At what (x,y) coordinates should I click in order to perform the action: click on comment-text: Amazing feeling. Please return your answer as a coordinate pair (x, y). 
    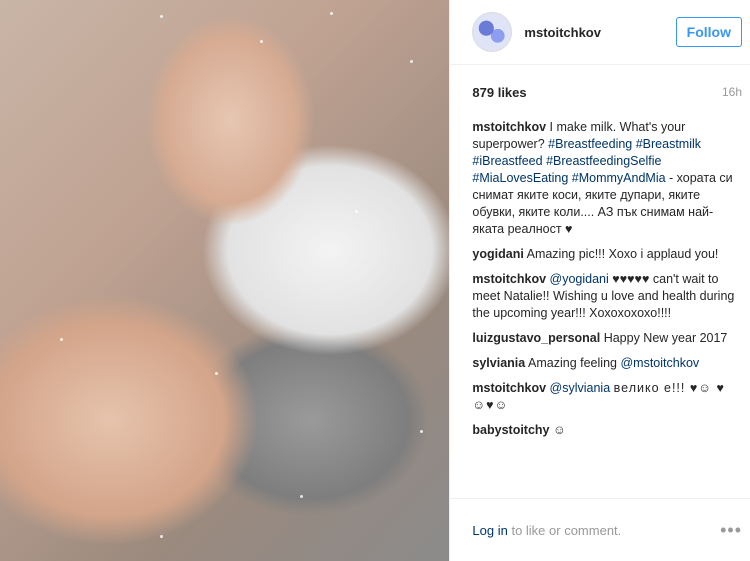
    Looking at the image, I should click on (572, 363).